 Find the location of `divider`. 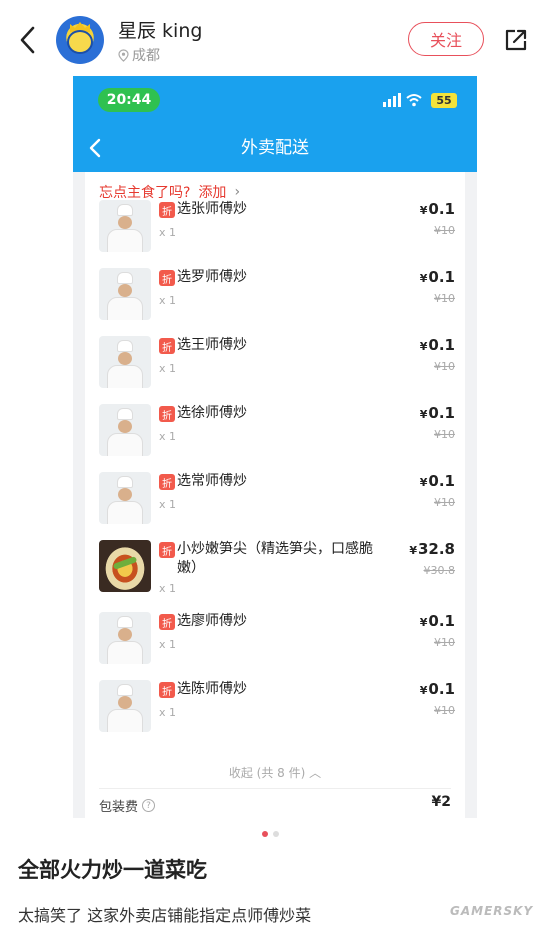

divider is located at coordinates (275, 788).